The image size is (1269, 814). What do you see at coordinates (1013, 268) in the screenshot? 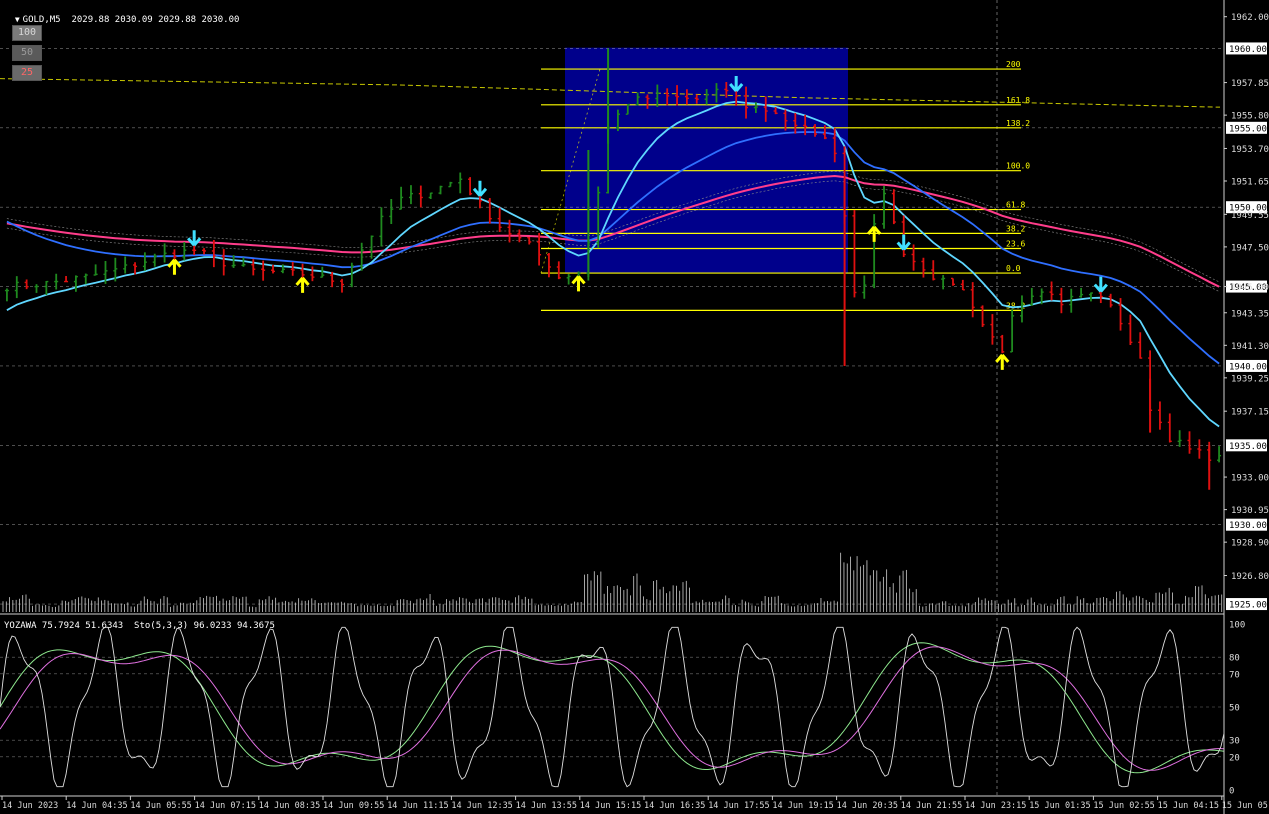
I see `fib-level-label: 0.0` at bounding box center [1013, 268].